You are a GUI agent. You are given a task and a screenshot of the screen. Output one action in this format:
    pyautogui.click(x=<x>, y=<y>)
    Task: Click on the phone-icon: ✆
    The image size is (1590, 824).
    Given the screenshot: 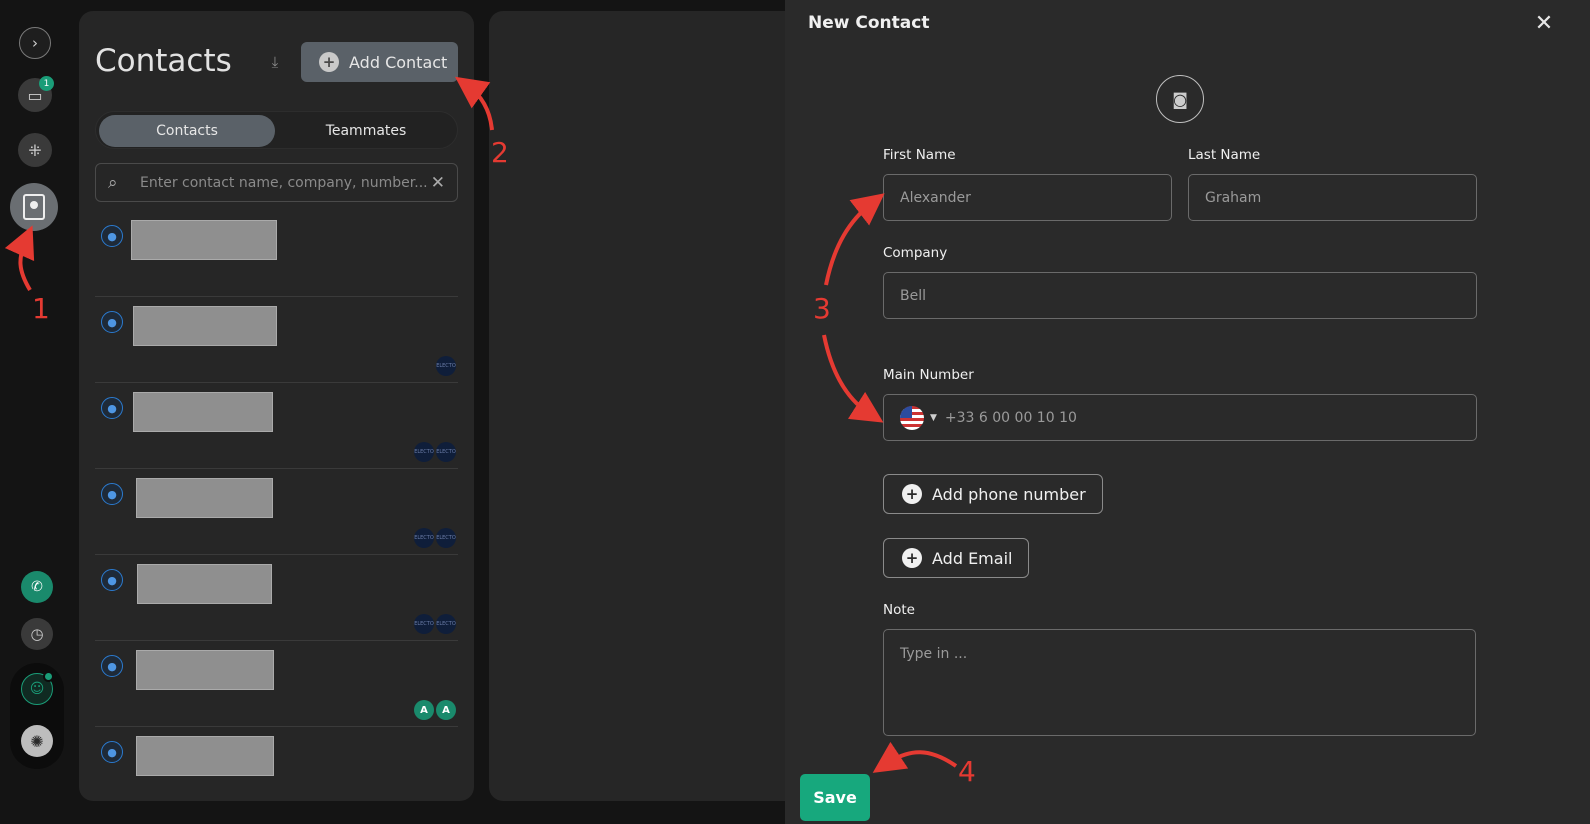 What is the action you would take?
    pyautogui.click(x=37, y=587)
    